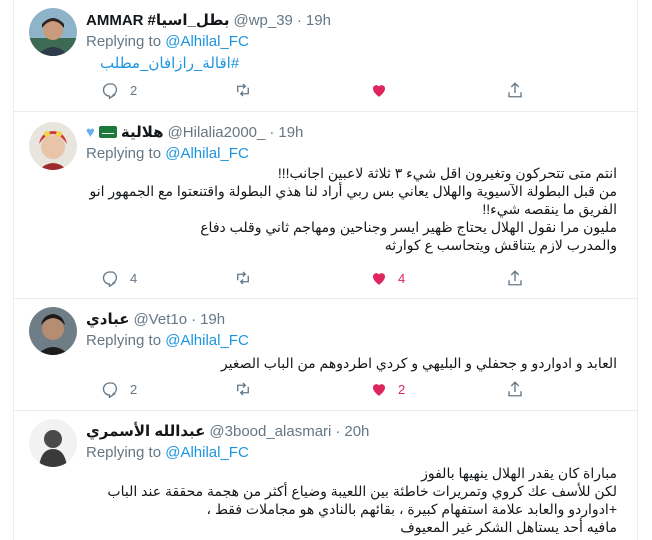 The width and height of the screenshot is (652, 540). I want to click on like-button: 2, so click(387, 389).